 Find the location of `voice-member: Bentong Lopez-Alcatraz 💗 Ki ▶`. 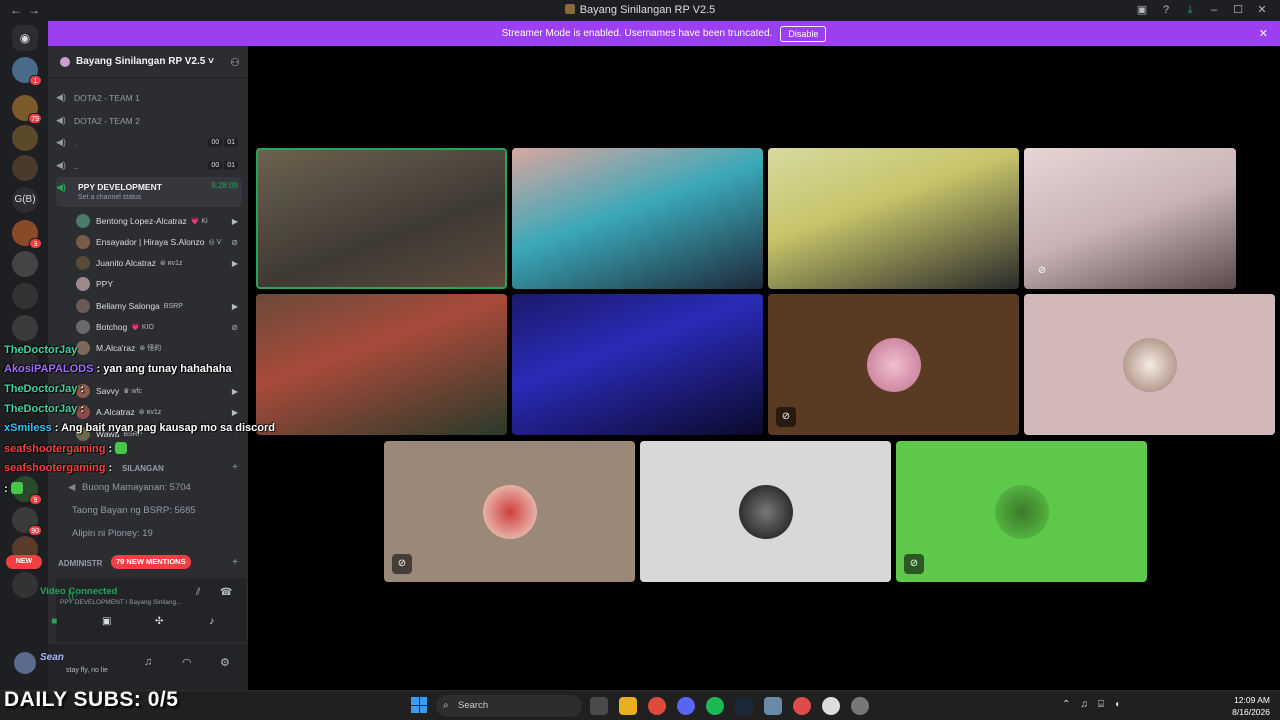

voice-member: Bentong Lopez-Alcatraz 💗 Ki ▶ is located at coordinates (159, 221).